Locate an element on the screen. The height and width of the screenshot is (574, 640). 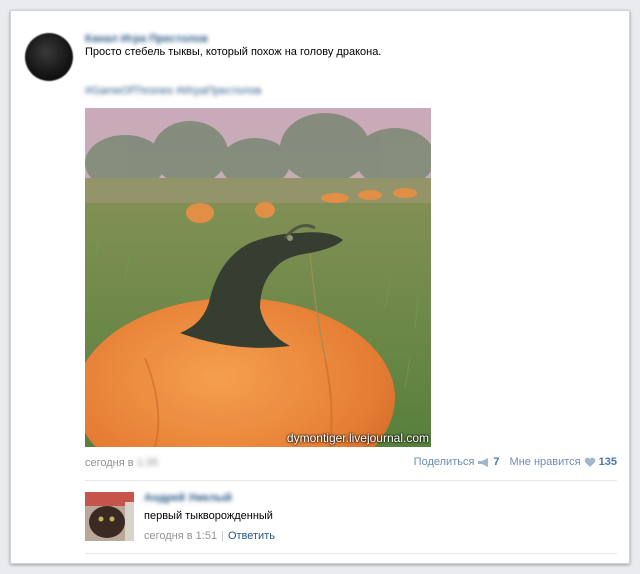
cat-avatar-image is located at coordinates (109, 516).